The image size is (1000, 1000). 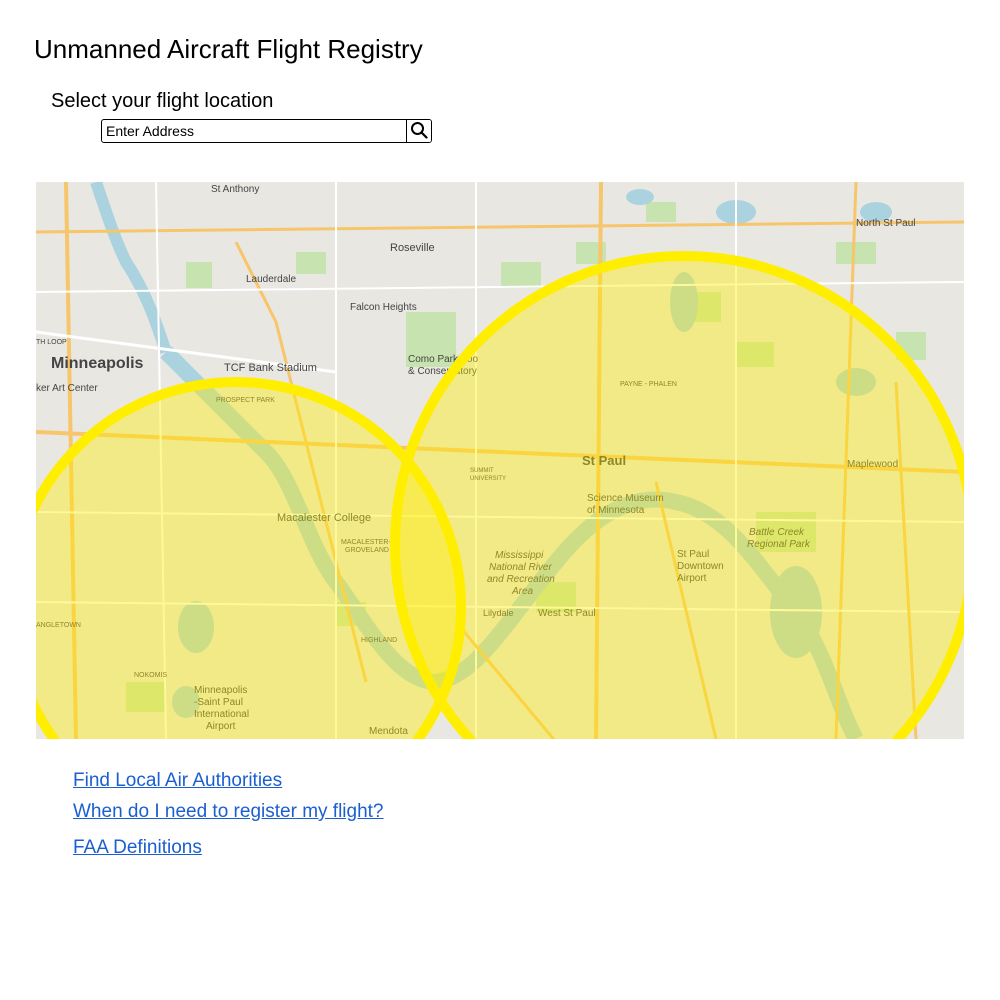 I want to click on map-label-lauderdale: Lauderdale, so click(x=271, y=279).